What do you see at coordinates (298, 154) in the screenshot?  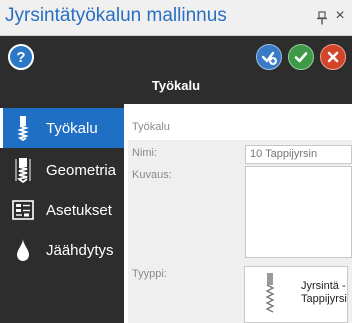 I see `name-field: 10 Tappijyrsin` at bounding box center [298, 154].